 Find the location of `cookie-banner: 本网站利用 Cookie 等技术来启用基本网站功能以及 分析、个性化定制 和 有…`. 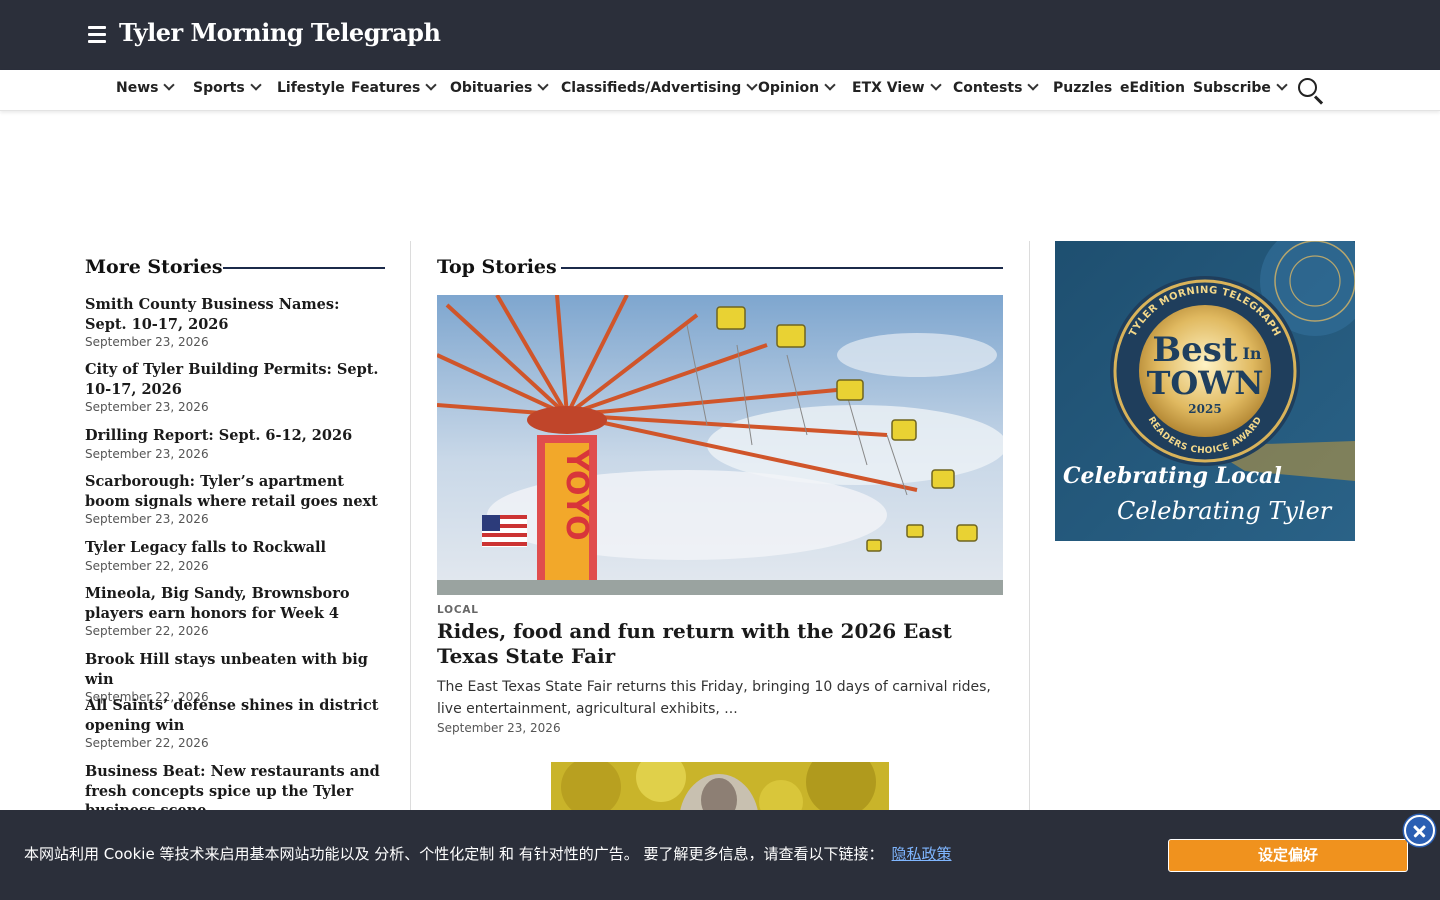

cookie-banner: 本网站利用 Cookie 等技术来启用基本网站功能以及 分析、个性化定制 和 有… is located at coordinates (720, 855).